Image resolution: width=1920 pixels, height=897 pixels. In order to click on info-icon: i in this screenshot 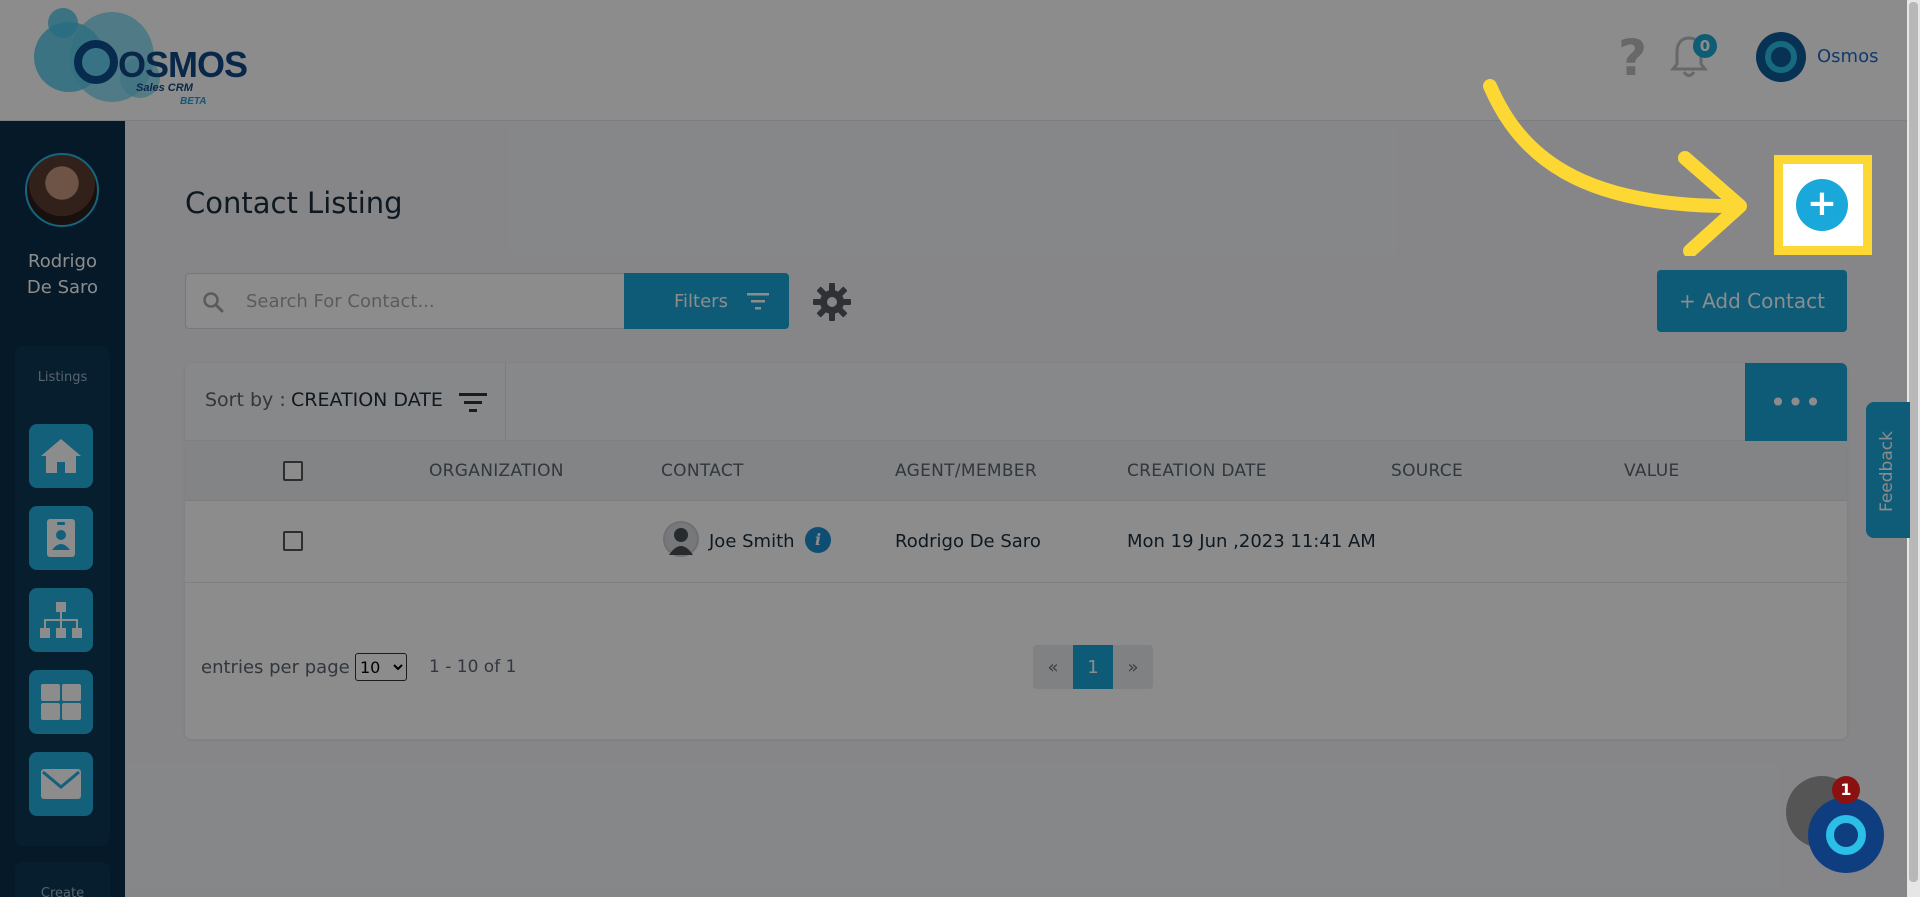, I will do `click(818, 540)`.